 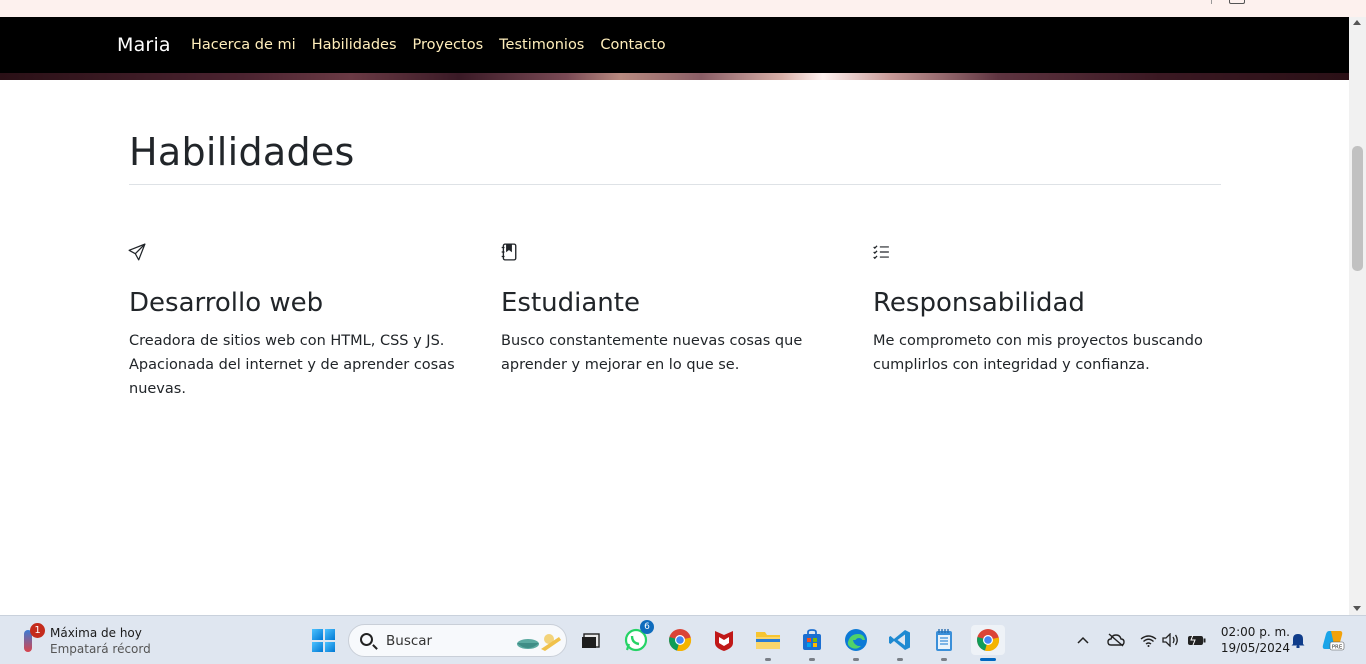 I want to click on section-title: Habilidades, so click(x=242, y=152).